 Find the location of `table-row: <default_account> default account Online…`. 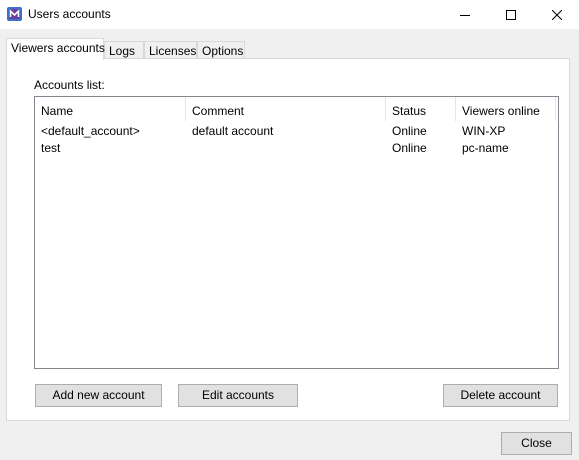

table-row: <default_account> default account Online… is located at coordinates (296, 131).